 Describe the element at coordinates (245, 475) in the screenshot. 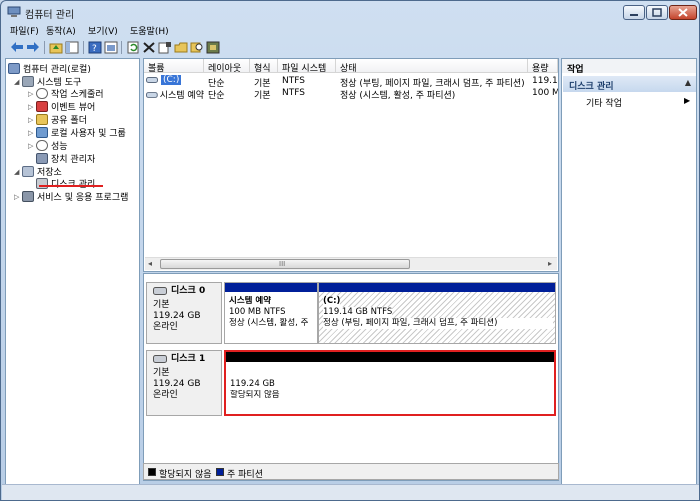

I see `legend-primary-label: 주 파티션` at that location.